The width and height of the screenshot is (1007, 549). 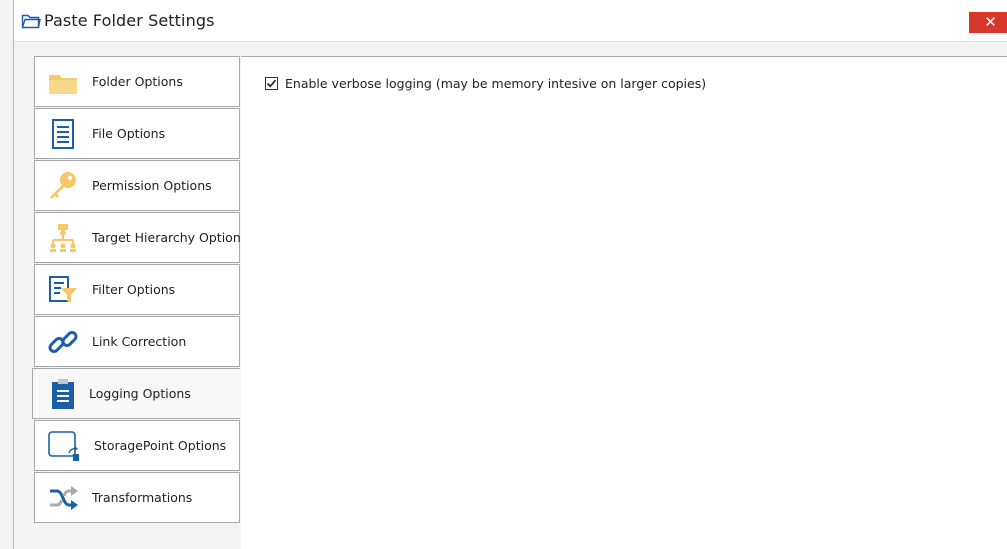 What do you see at coordinates (31, 21) in the screenshot?
I see `folder-outline-icon` at bounding box center [31, 21].